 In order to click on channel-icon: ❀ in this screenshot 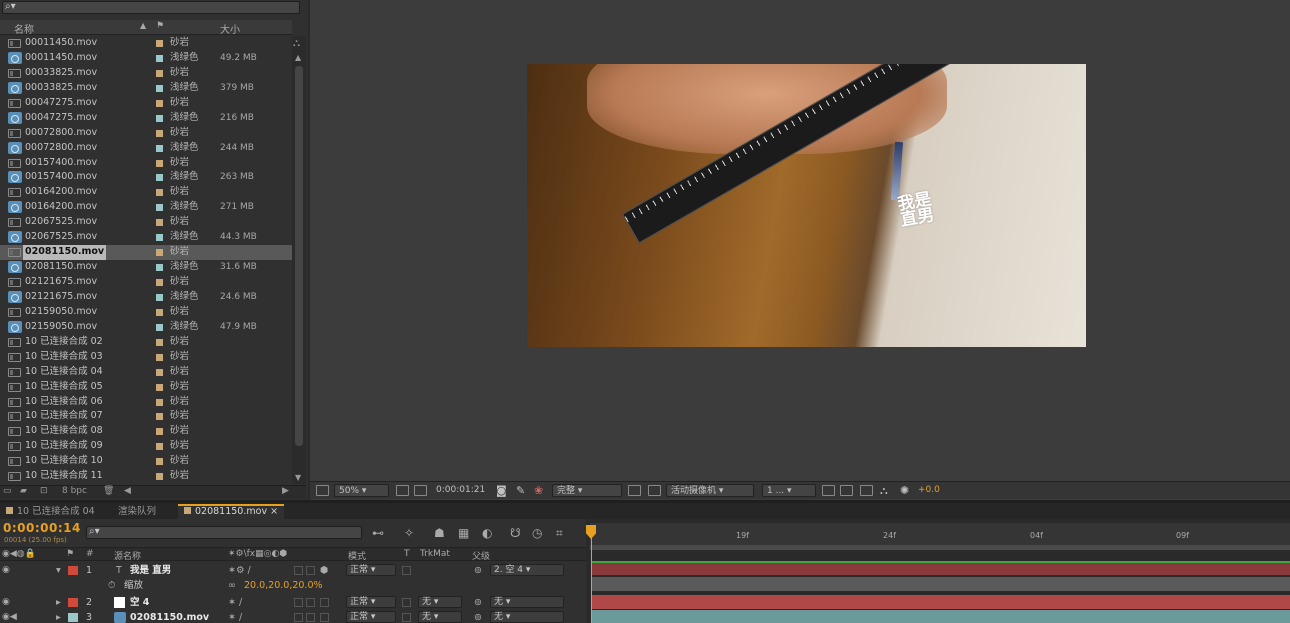, I will do `click(538, 490)`.